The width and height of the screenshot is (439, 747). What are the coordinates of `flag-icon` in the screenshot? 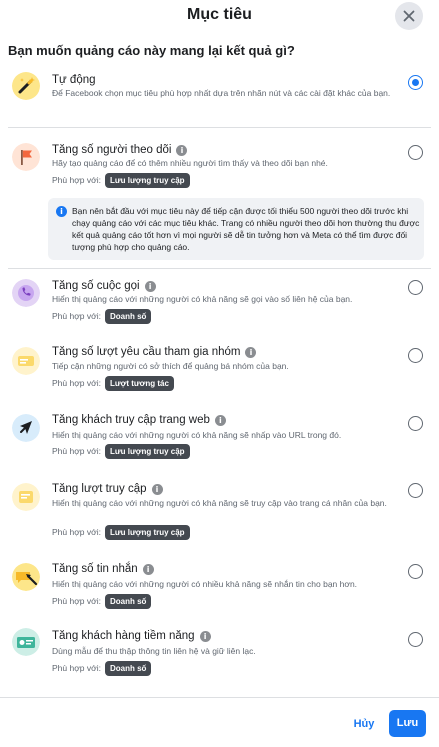 It's located at (26, 157).